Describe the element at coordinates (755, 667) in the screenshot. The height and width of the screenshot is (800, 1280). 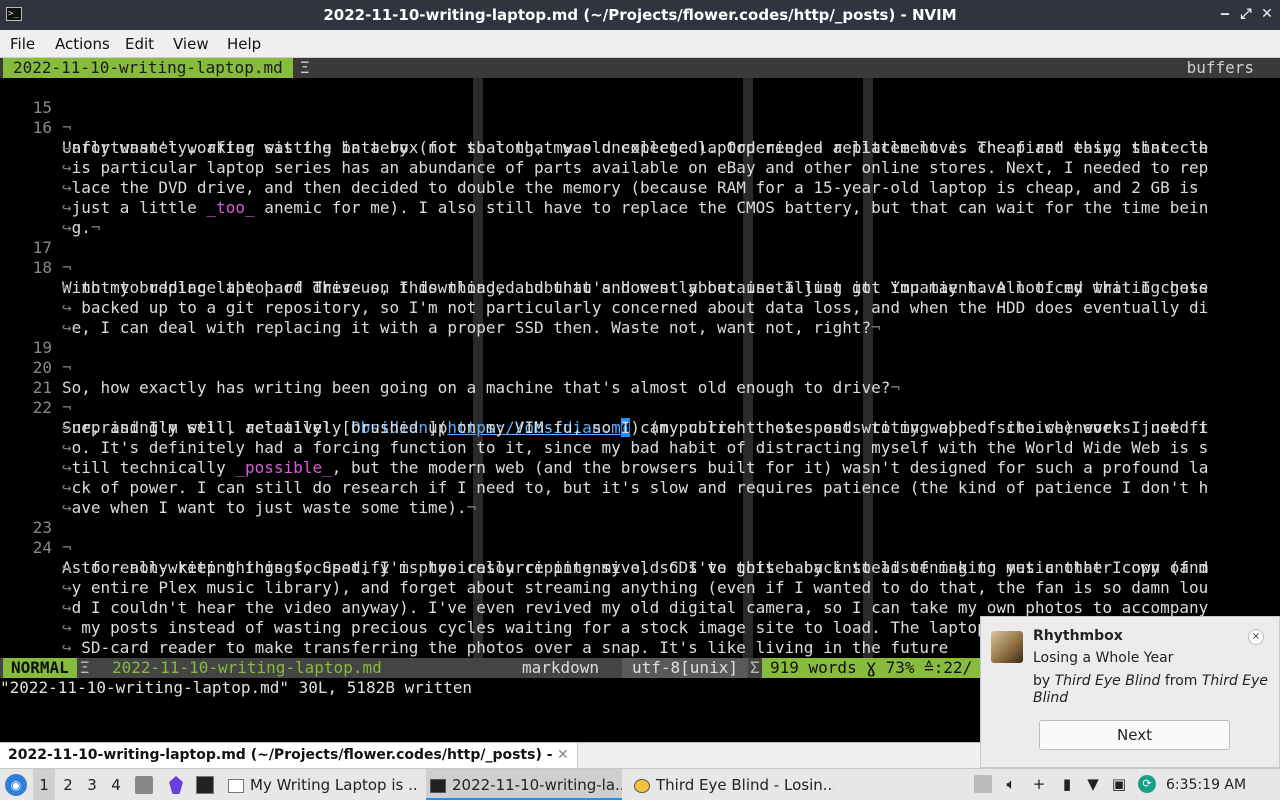
I see `status-separator-icon: Σ` at that location.